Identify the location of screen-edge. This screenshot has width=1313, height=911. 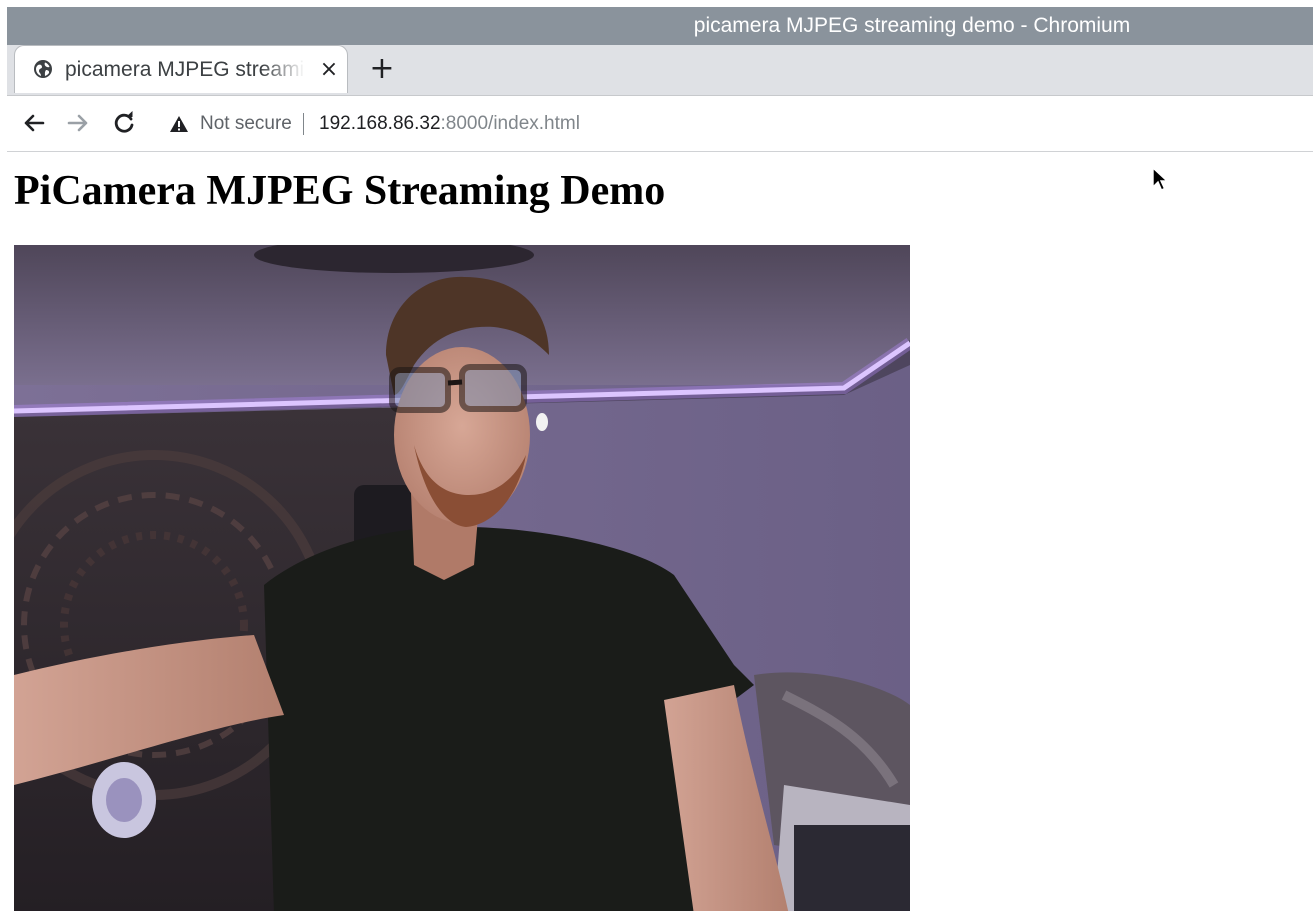
(656, 3).